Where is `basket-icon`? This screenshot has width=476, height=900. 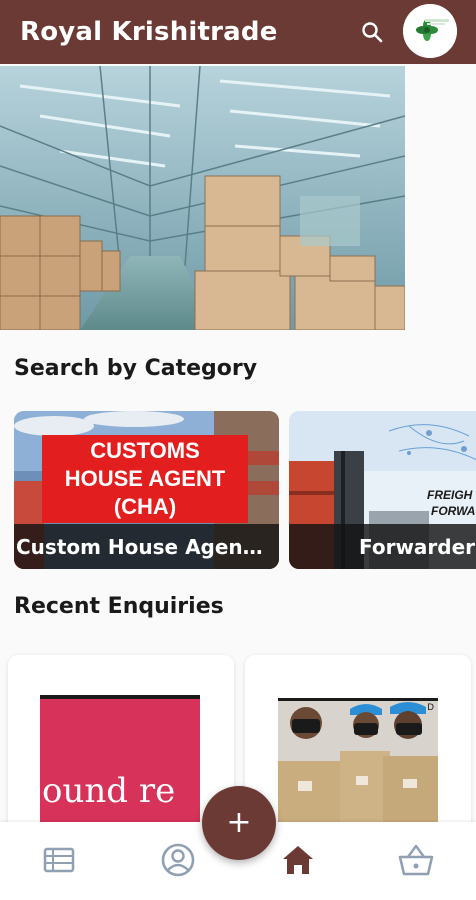
basket-icon is located at coordinates (416, 860).